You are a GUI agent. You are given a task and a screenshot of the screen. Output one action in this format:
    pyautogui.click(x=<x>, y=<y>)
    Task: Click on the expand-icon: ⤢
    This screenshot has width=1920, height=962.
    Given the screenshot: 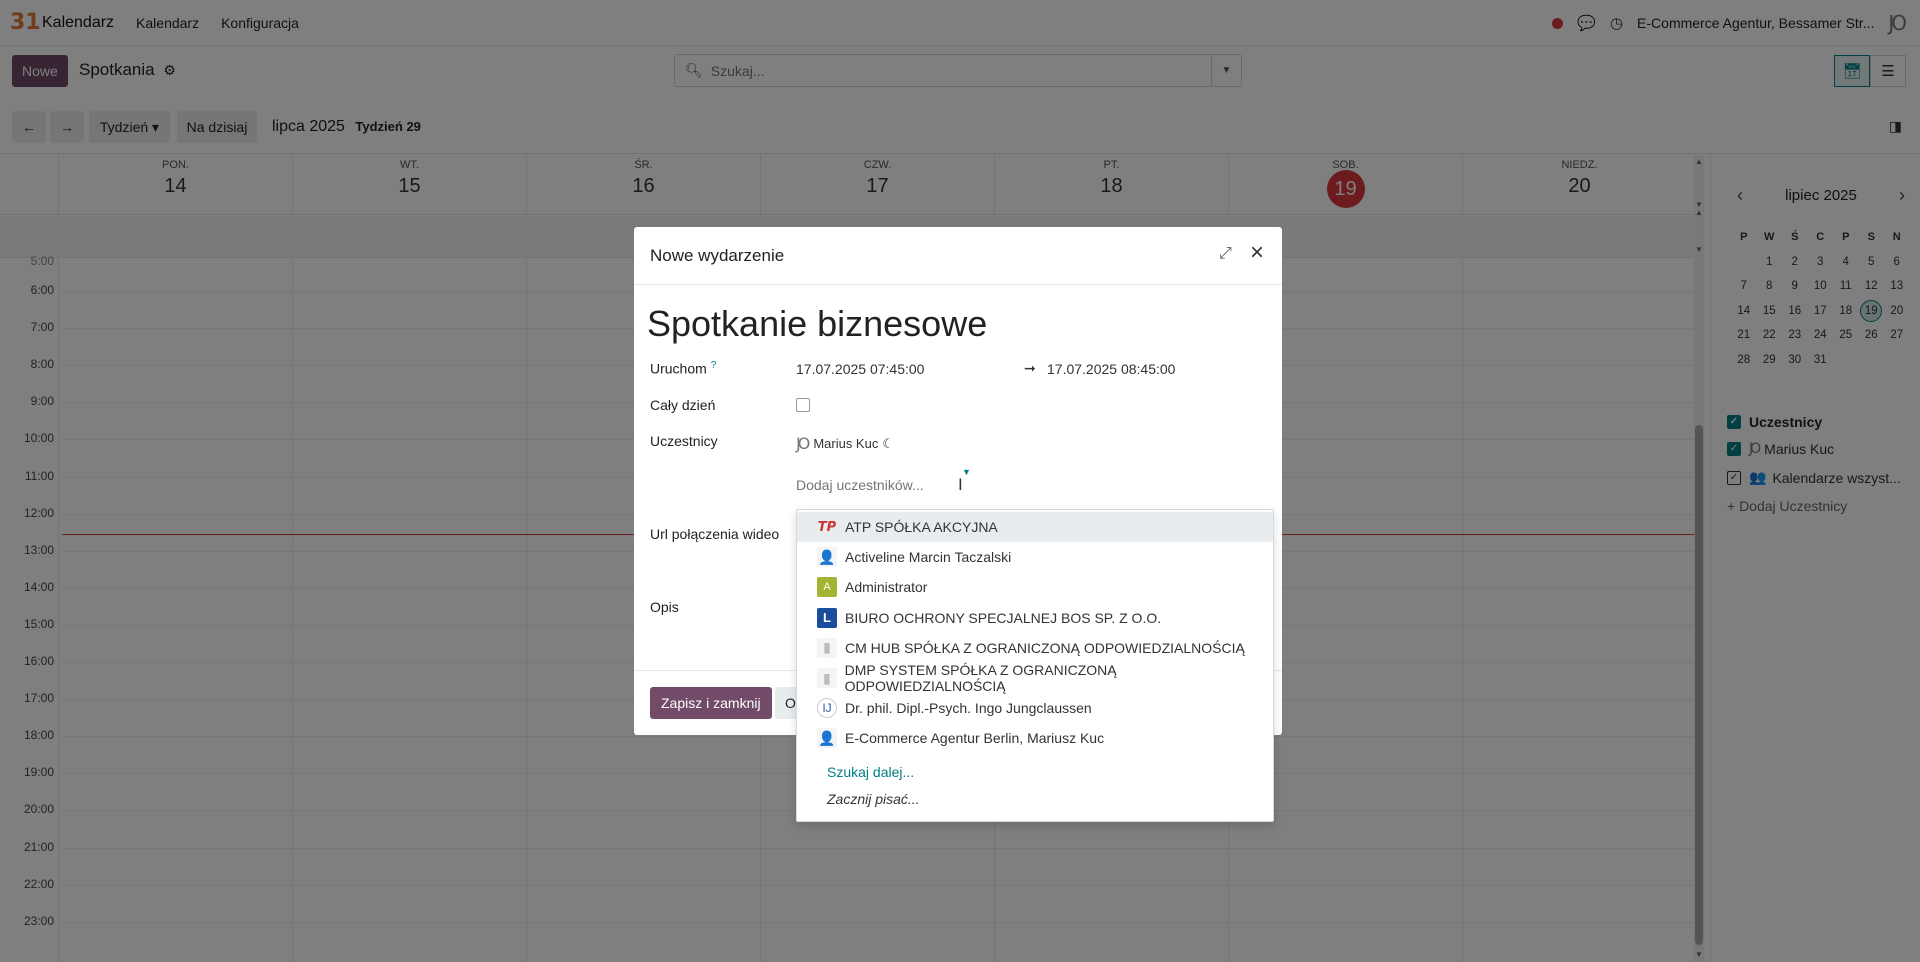 What is the action you would take?
    pyautogui.click(x=1225, y=254)
    